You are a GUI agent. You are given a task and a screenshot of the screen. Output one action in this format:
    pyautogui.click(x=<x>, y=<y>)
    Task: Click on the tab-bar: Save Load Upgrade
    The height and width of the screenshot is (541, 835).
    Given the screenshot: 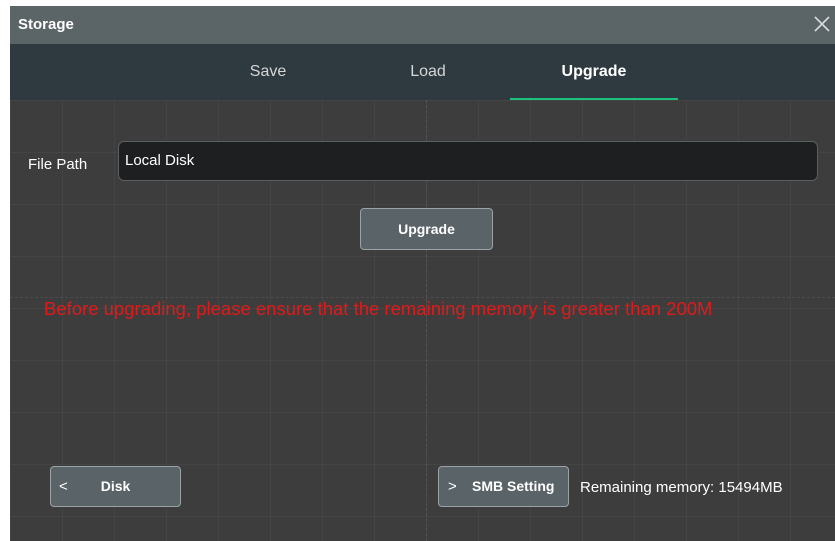 What is the action you would take?
    pyautogui.click(x=422, y=72)
    